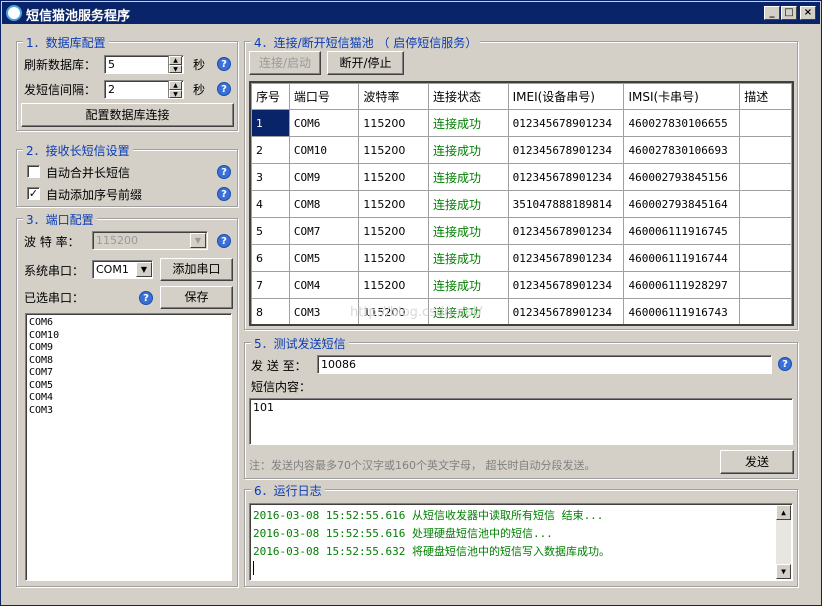 This screenshot has height=606, width=822. Describe the element at coordinates (324, 285) in the screenshot. I see `table-cell-port: COM4` at that location.